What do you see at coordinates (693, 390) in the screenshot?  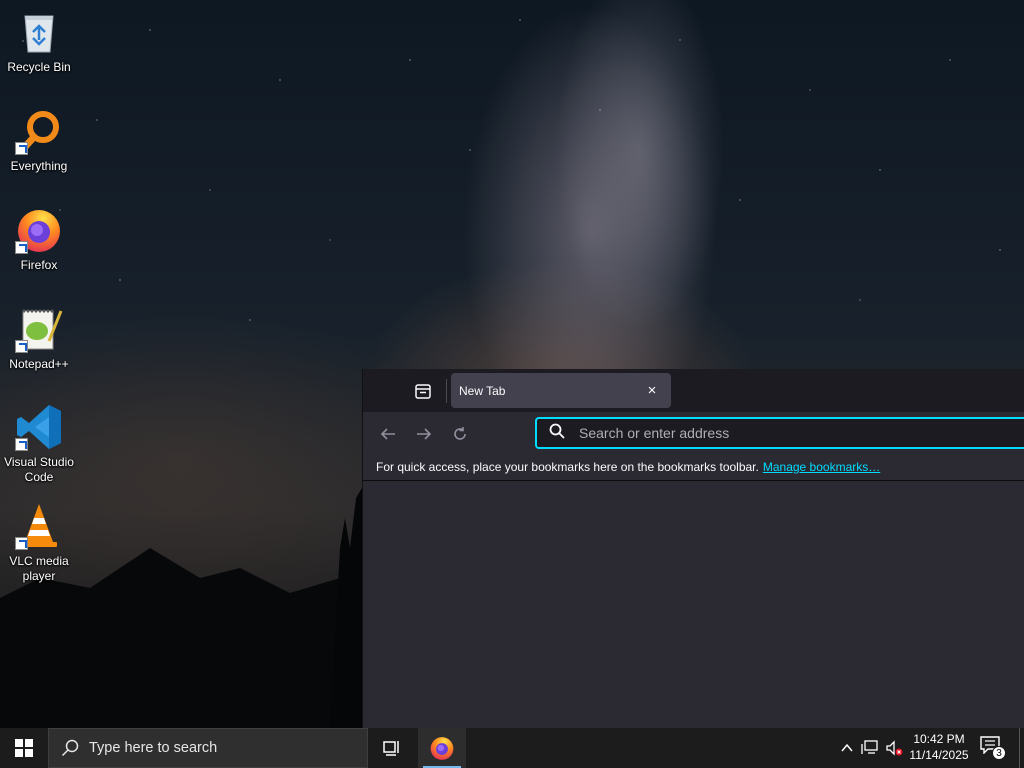 I see `tab-bar: New Tab ×` at bounding box center [693, 390].